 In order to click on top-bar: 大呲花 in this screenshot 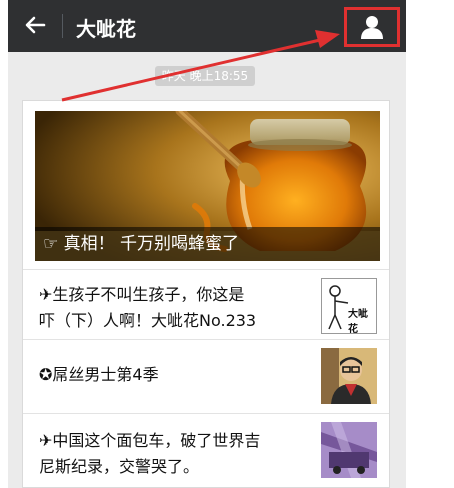, I will do `click(207, 26)`.